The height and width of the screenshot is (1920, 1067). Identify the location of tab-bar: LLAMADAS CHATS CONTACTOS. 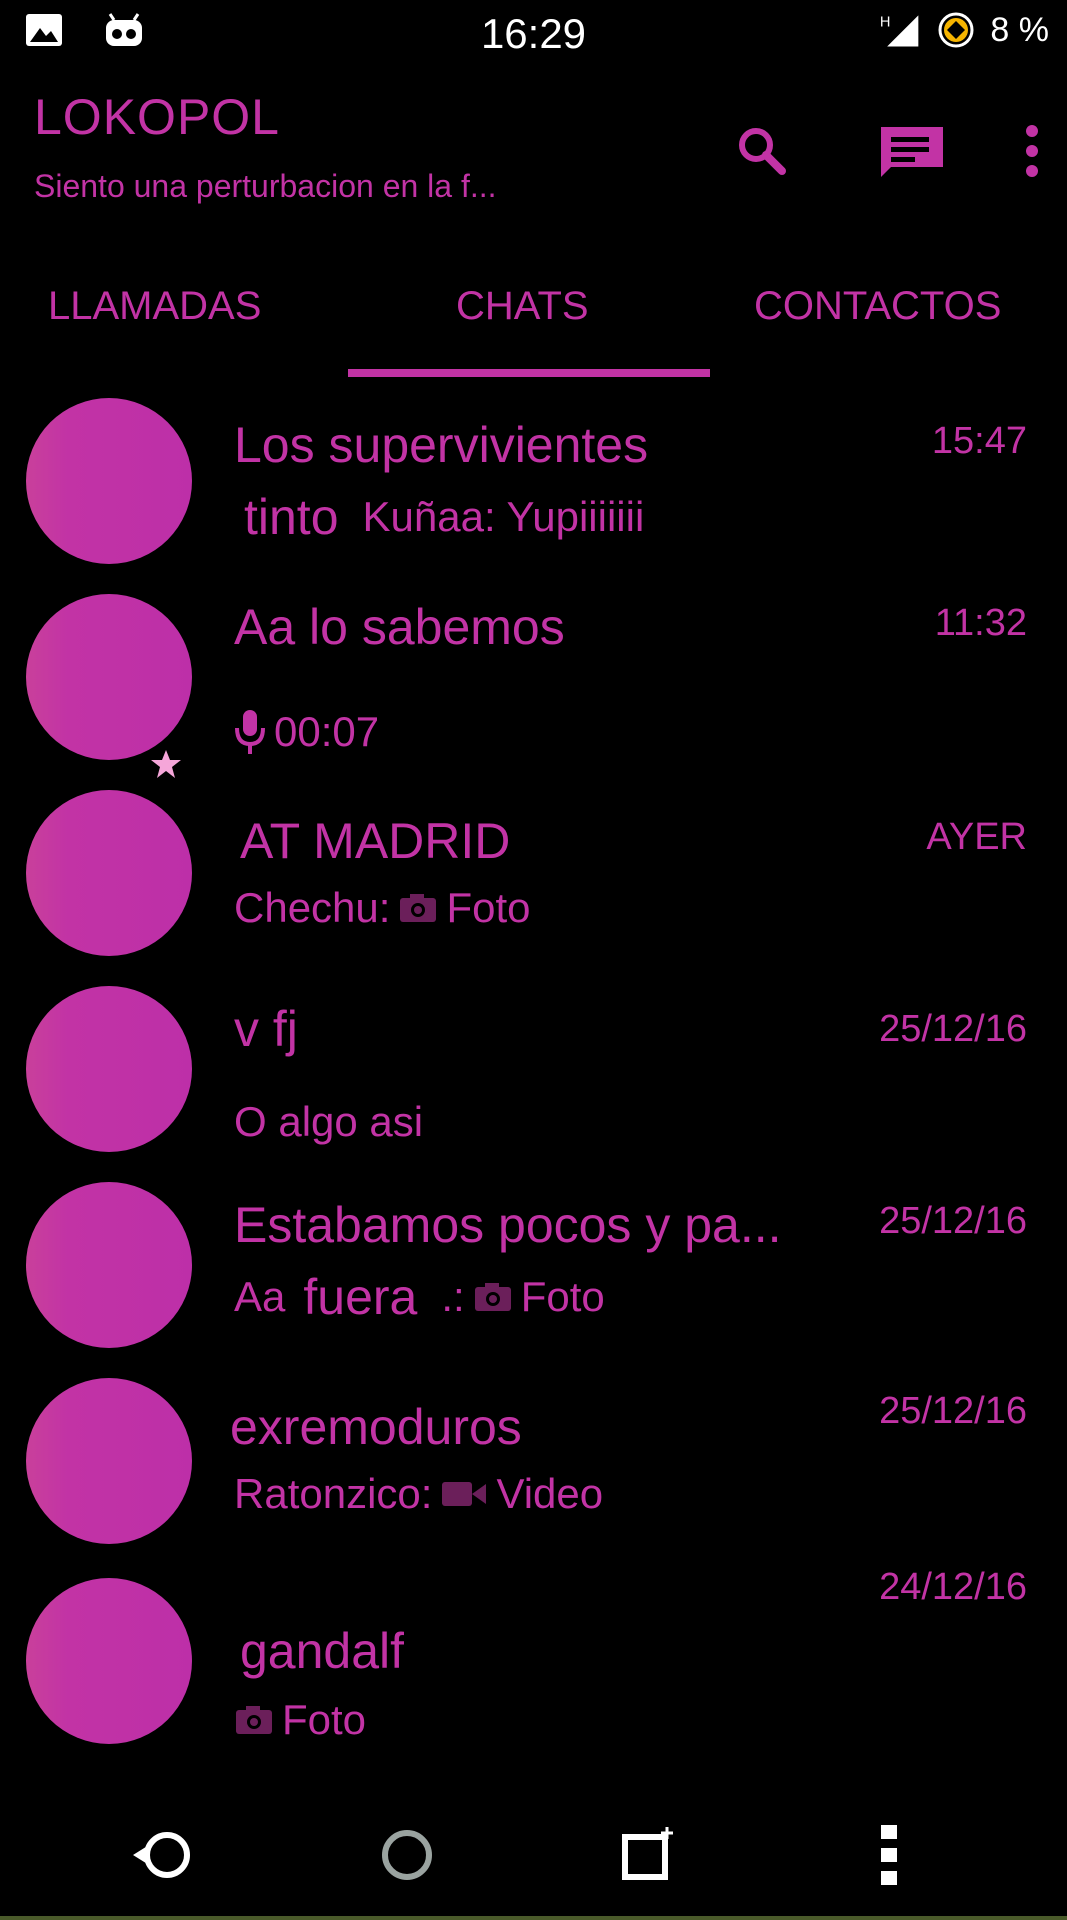
(533, 320).